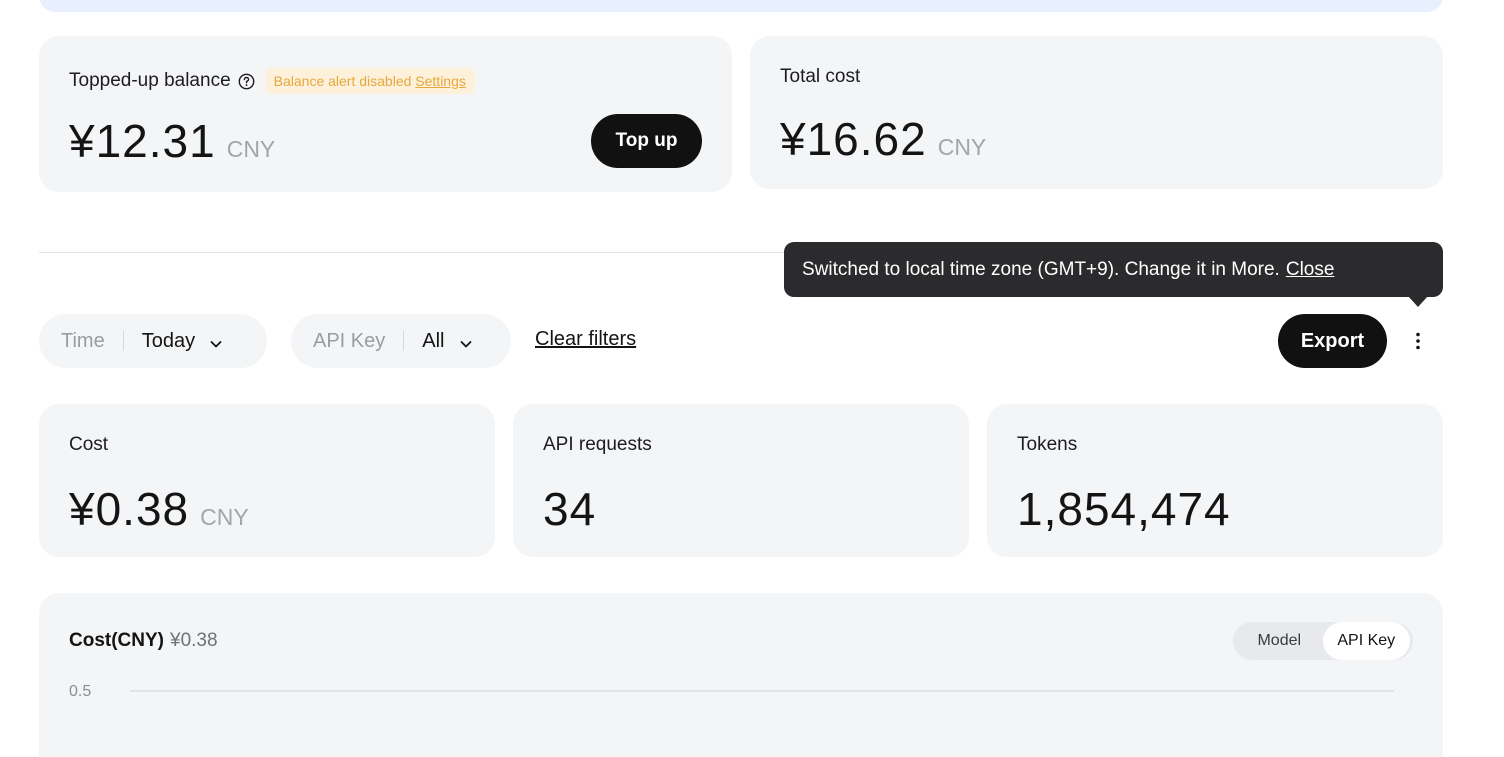 This screenshot has width=1504, height=757. I want to click on requests-stat-value: 34, so click(570, 509).